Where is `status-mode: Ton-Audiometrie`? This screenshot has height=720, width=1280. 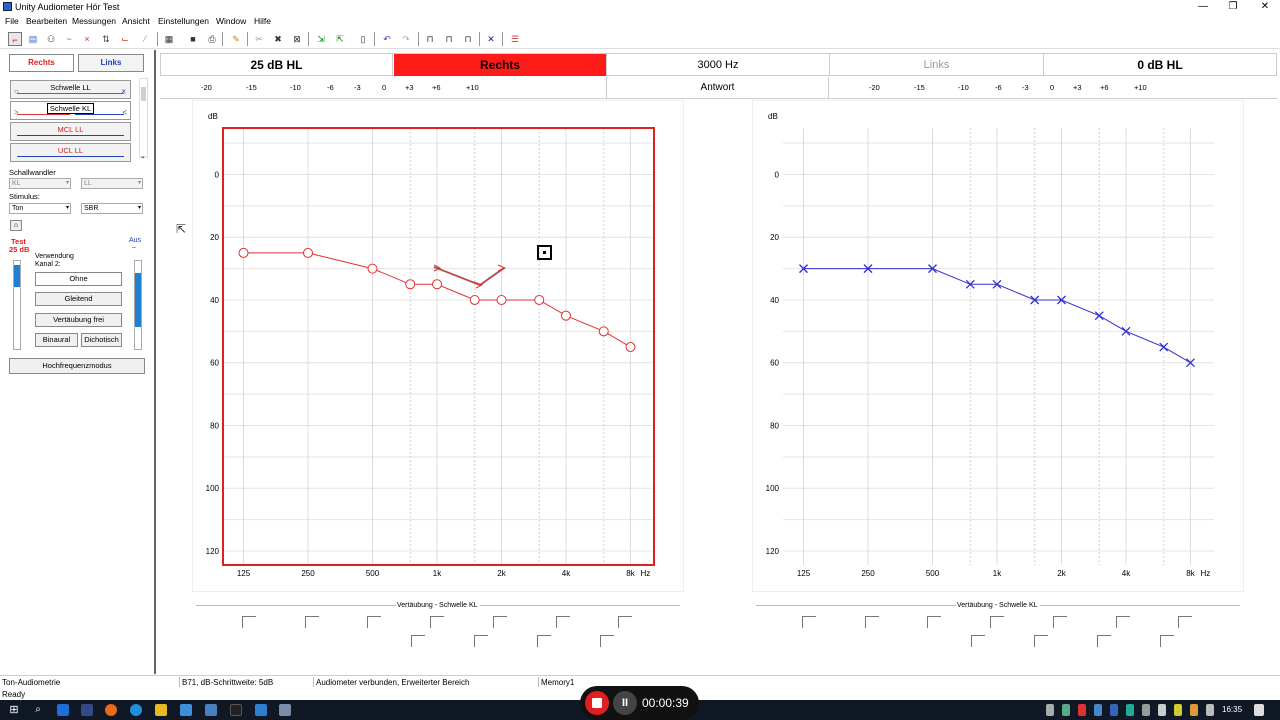 status-mode: Ton-Audiometrie is located at coordinates (31, 682).